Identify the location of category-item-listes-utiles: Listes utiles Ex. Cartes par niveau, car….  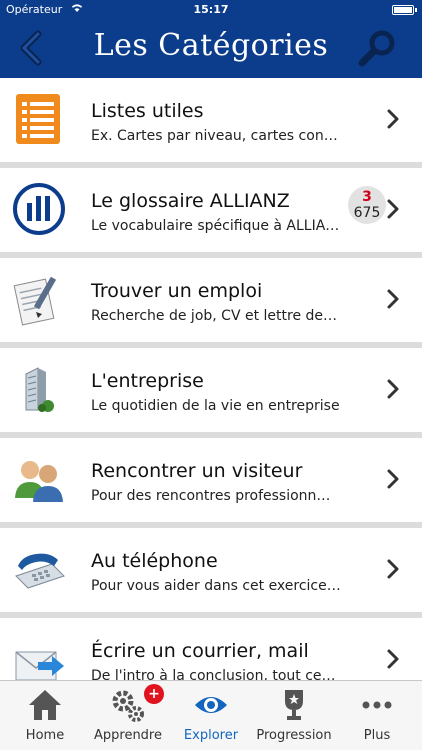
(211, 120).